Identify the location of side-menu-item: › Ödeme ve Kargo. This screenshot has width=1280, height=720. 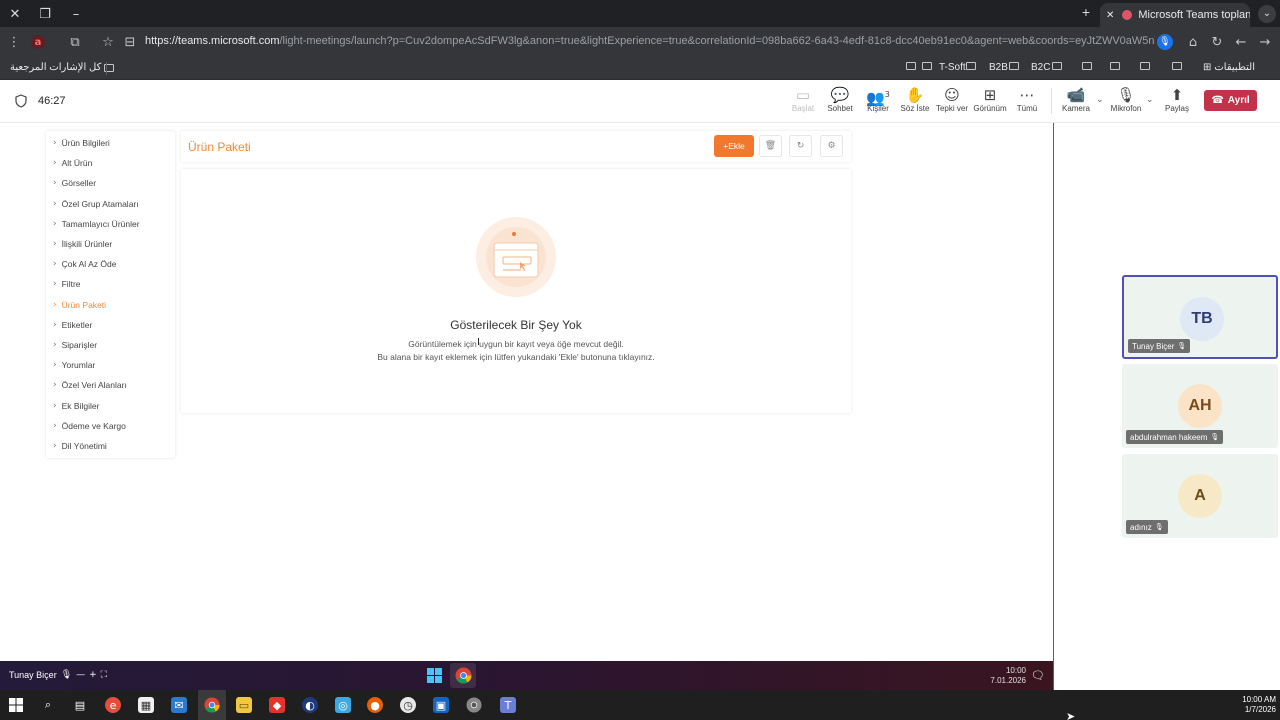
(89, 426).